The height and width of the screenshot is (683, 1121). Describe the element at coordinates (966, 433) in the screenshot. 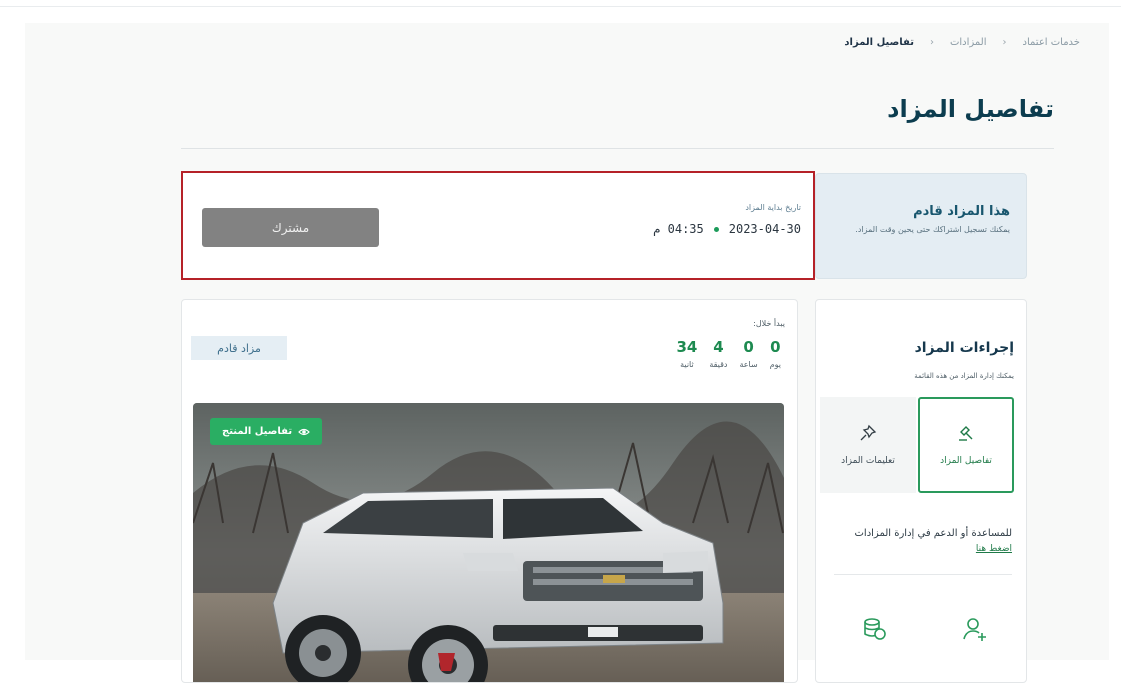

I see `gavel-icon` at that location.